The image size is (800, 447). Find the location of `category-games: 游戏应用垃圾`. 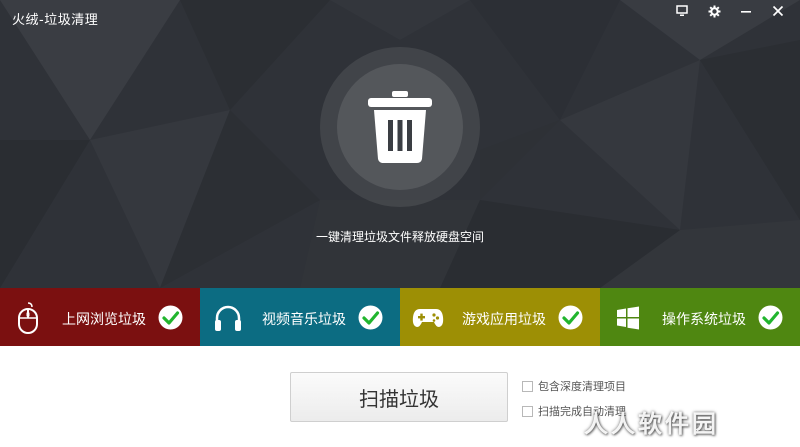

category-games: 游戏应用垃圾 is located at coordinates (500, 317).